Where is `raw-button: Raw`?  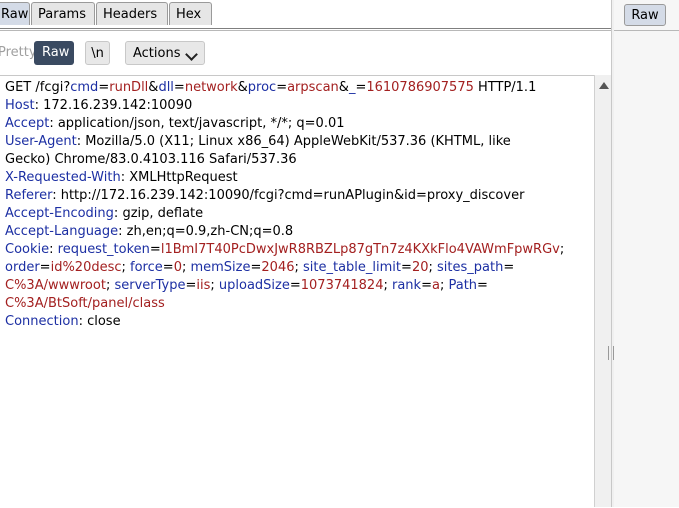 raw-button: Raw is located at coordinates (54, 53).